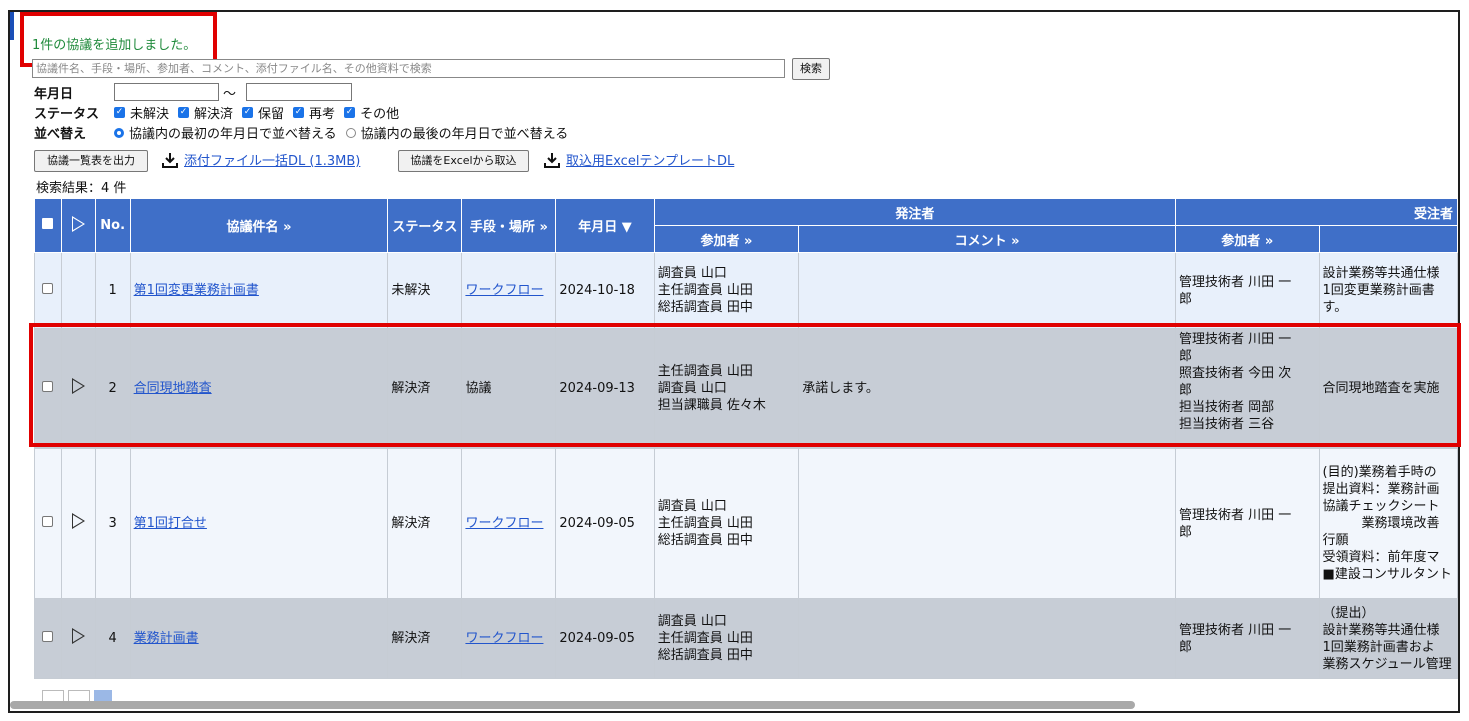 Image resolution: width=1469 pixels, height=721 pixels. I want to click on row-no: 2, so click(112, 388).